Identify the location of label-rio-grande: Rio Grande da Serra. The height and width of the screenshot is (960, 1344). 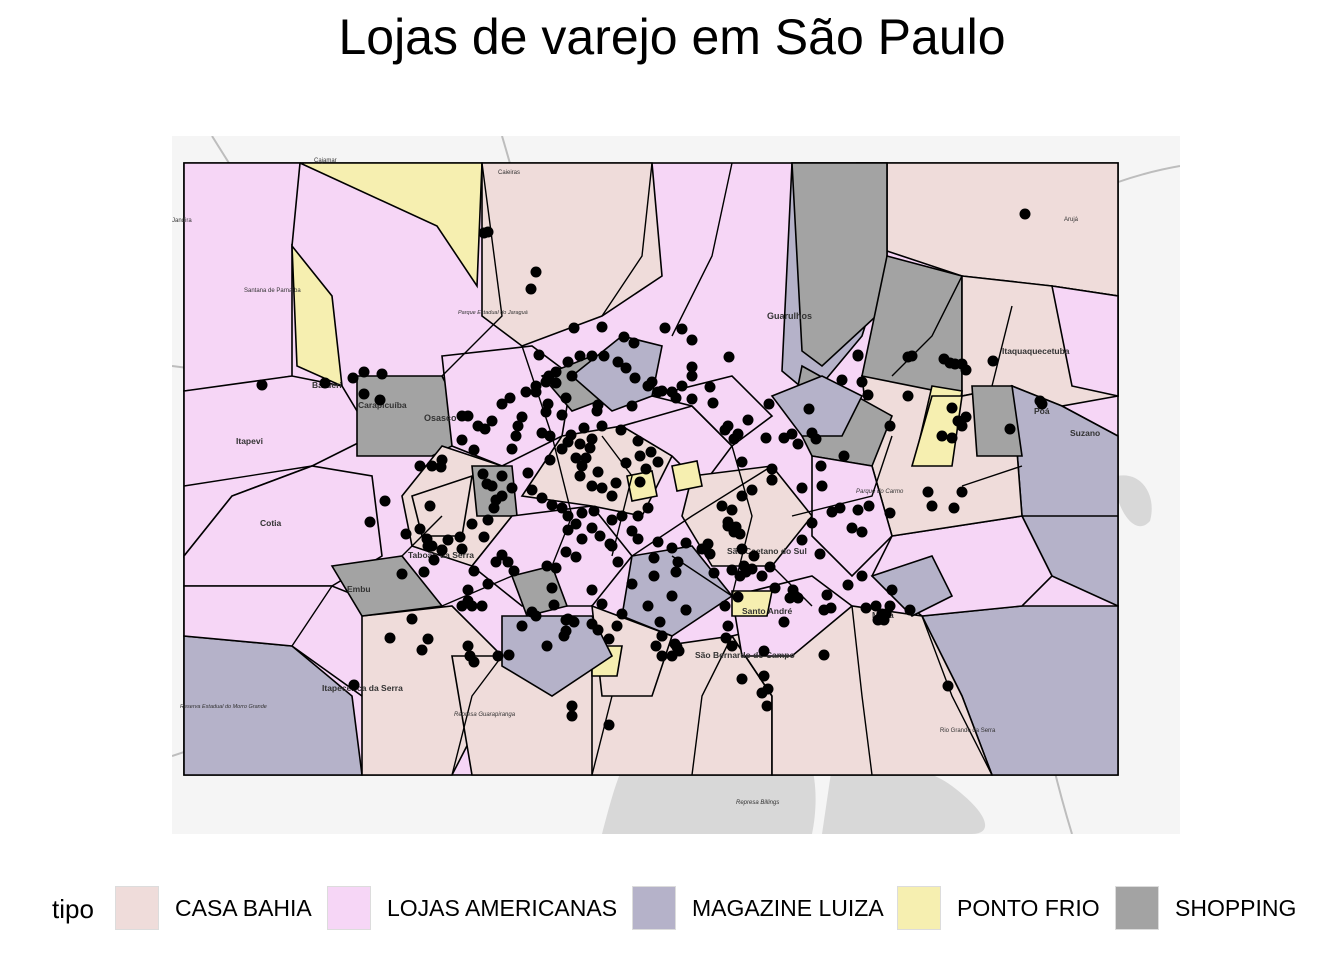
(968, 731).